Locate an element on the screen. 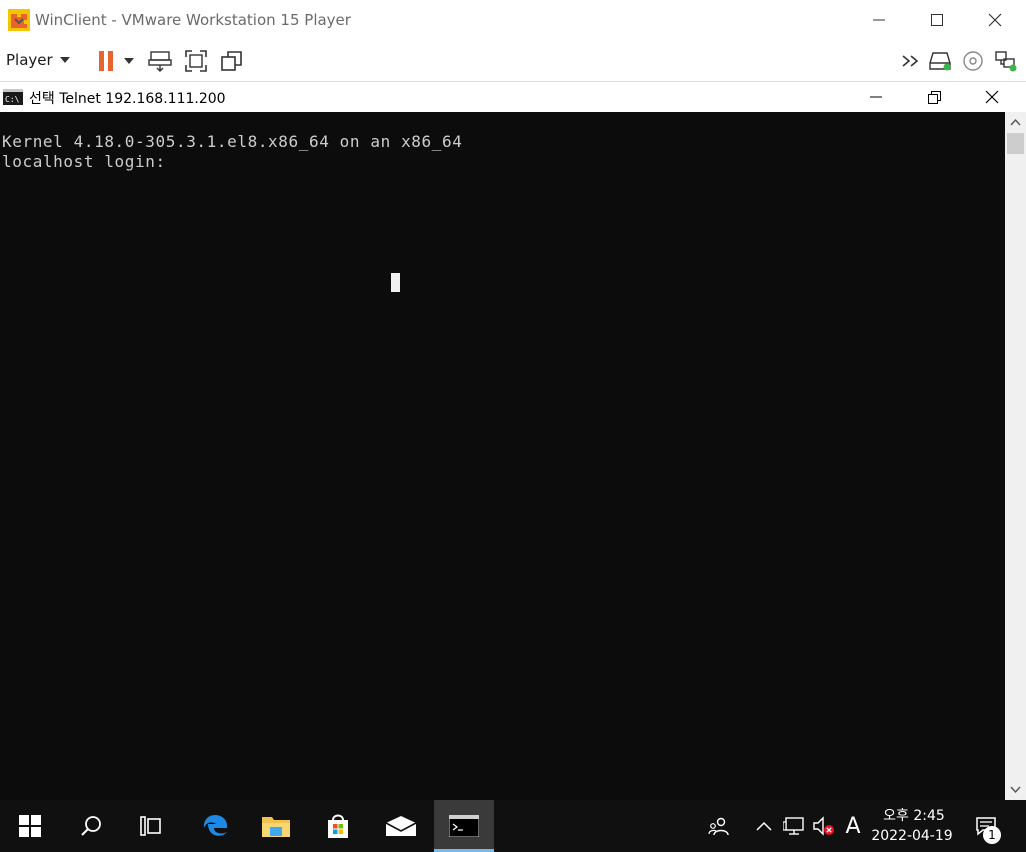  unity-button is located at coordinates (232, 61).